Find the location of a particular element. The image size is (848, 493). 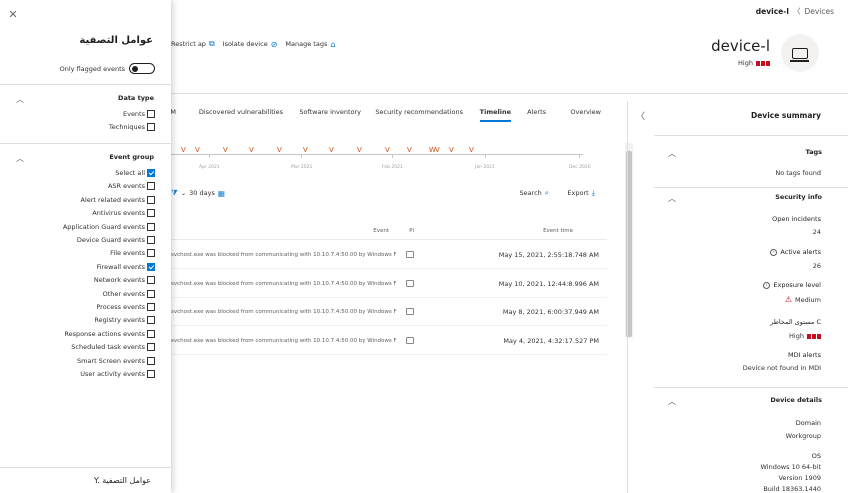

data-type-section-header: ︿ Data type is located at coordinates (85, 100).